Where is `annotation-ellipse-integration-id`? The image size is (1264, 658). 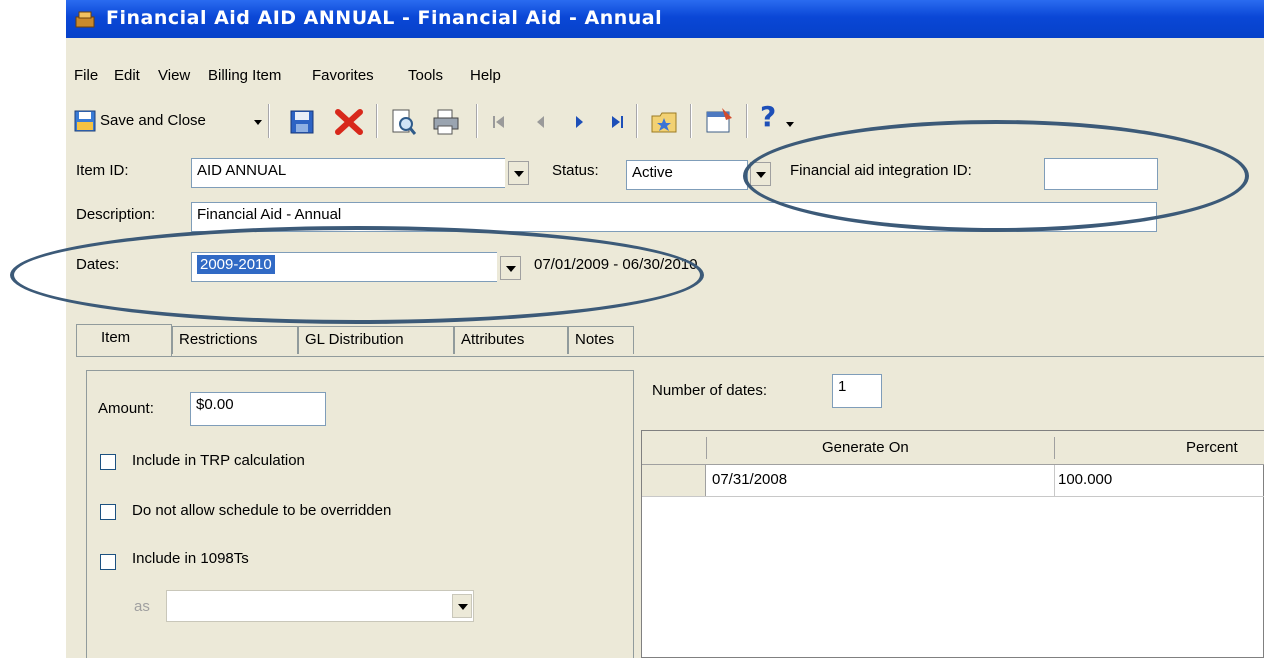
annotation-ellipse-integration-id is located at coordinates (996, 176).